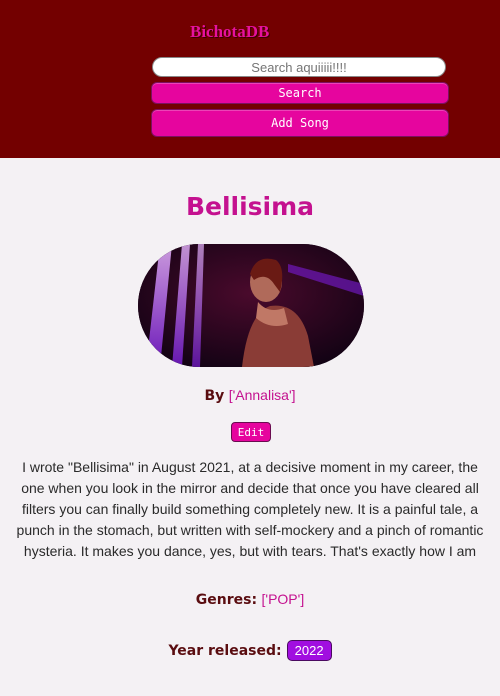 The width and height of the screenshot is (500, 696). Describe the element at coordinates (225, 650) in the screenshot. I see `year-label: Year released:` at that location.